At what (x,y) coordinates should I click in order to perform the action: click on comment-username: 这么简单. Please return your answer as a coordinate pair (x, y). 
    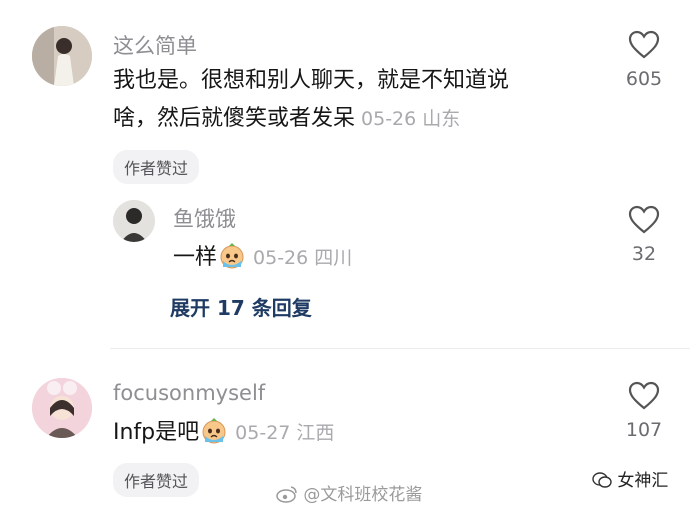
    Looking at the image, I should click on (155, 45).